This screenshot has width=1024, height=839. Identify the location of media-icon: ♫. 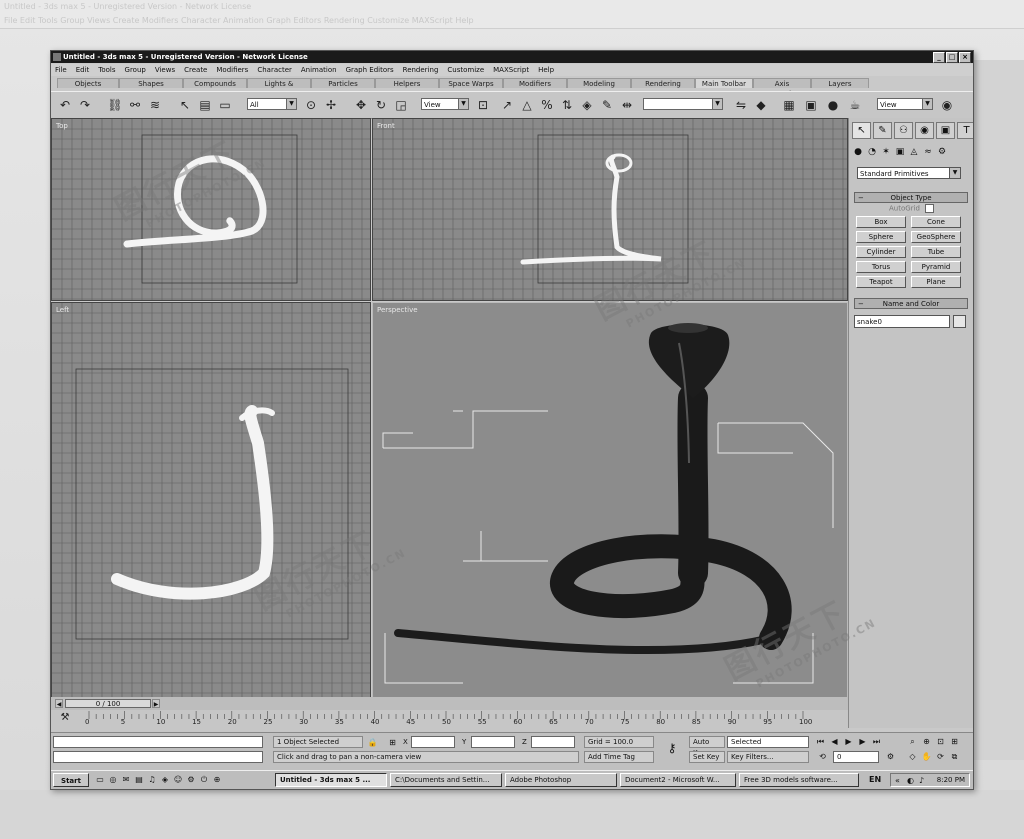
(152, 780).